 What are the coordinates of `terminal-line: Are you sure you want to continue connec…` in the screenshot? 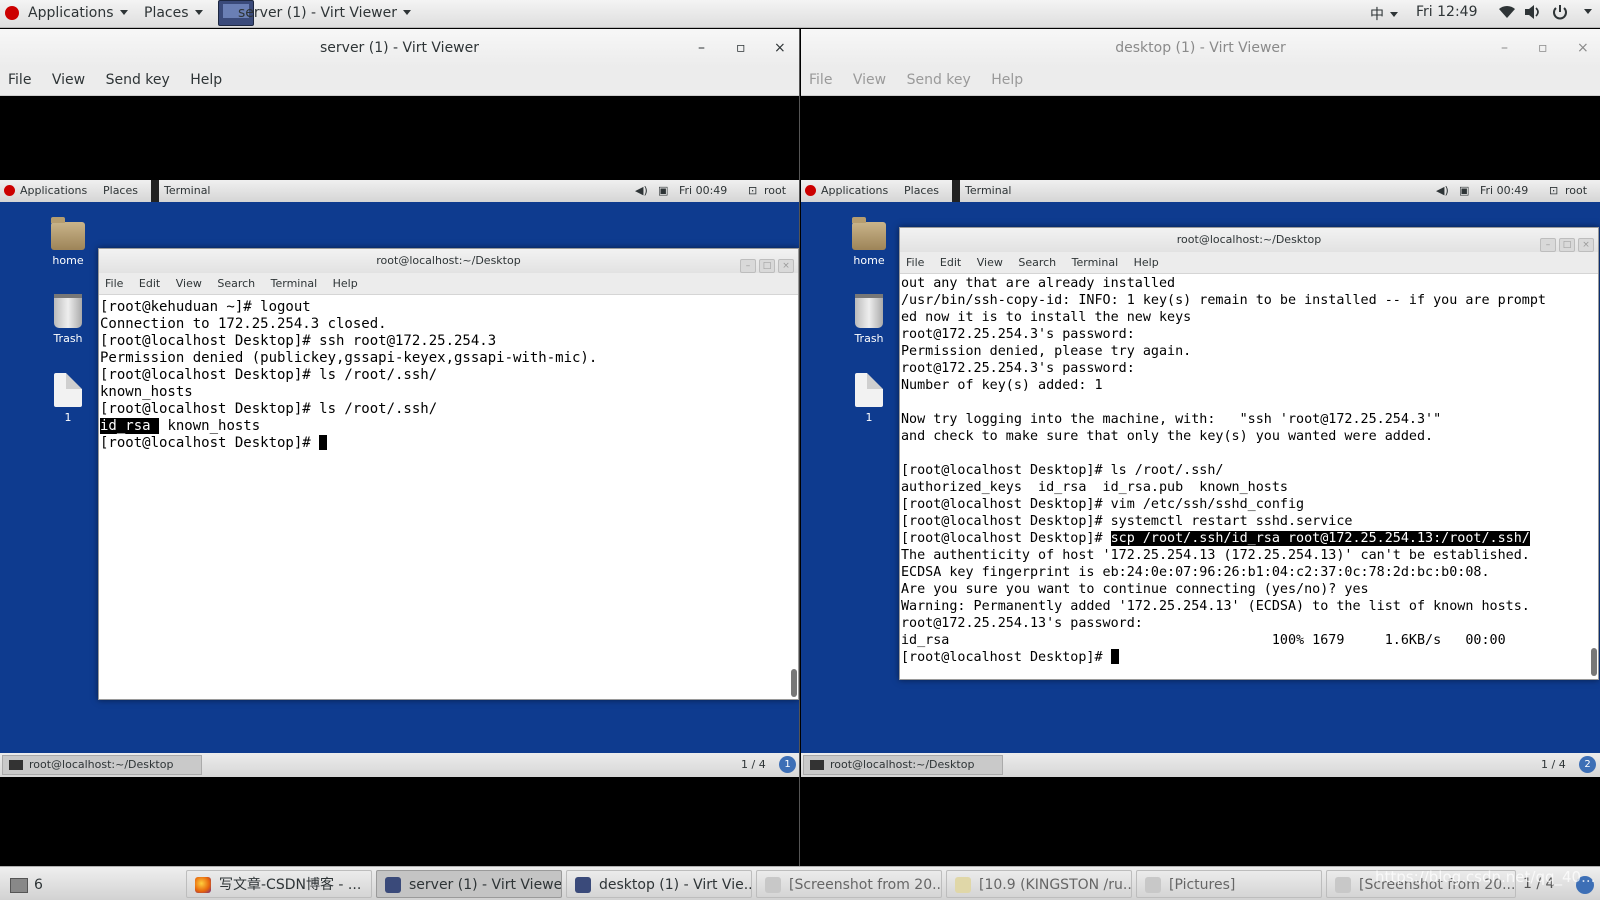 It's located at (1135, 589).